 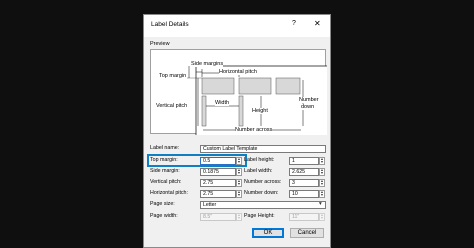 What do you see at coordinates (218, 194) in the screenshot?
I see `horizontal-pitch-input: 2.75` at bounding box center [218, 194].